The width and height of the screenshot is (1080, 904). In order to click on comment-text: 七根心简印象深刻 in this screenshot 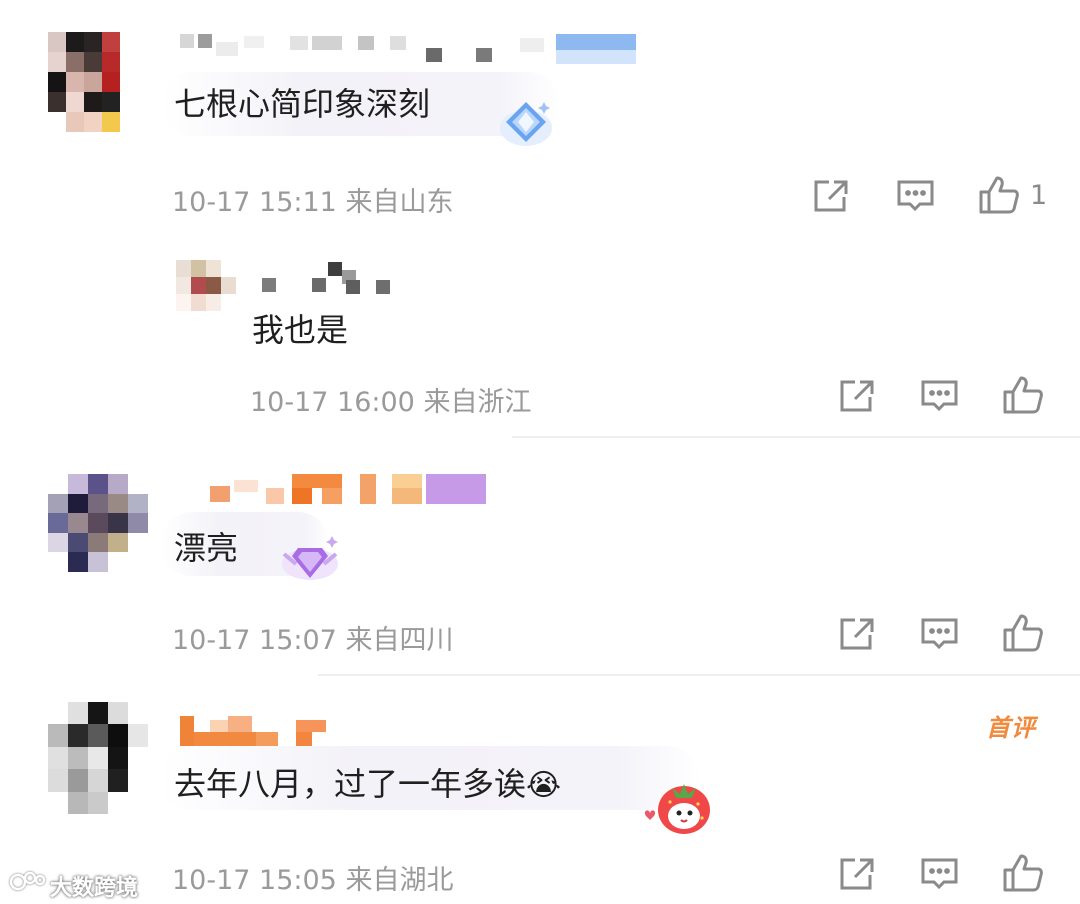, I will do `click(302, 104)`.